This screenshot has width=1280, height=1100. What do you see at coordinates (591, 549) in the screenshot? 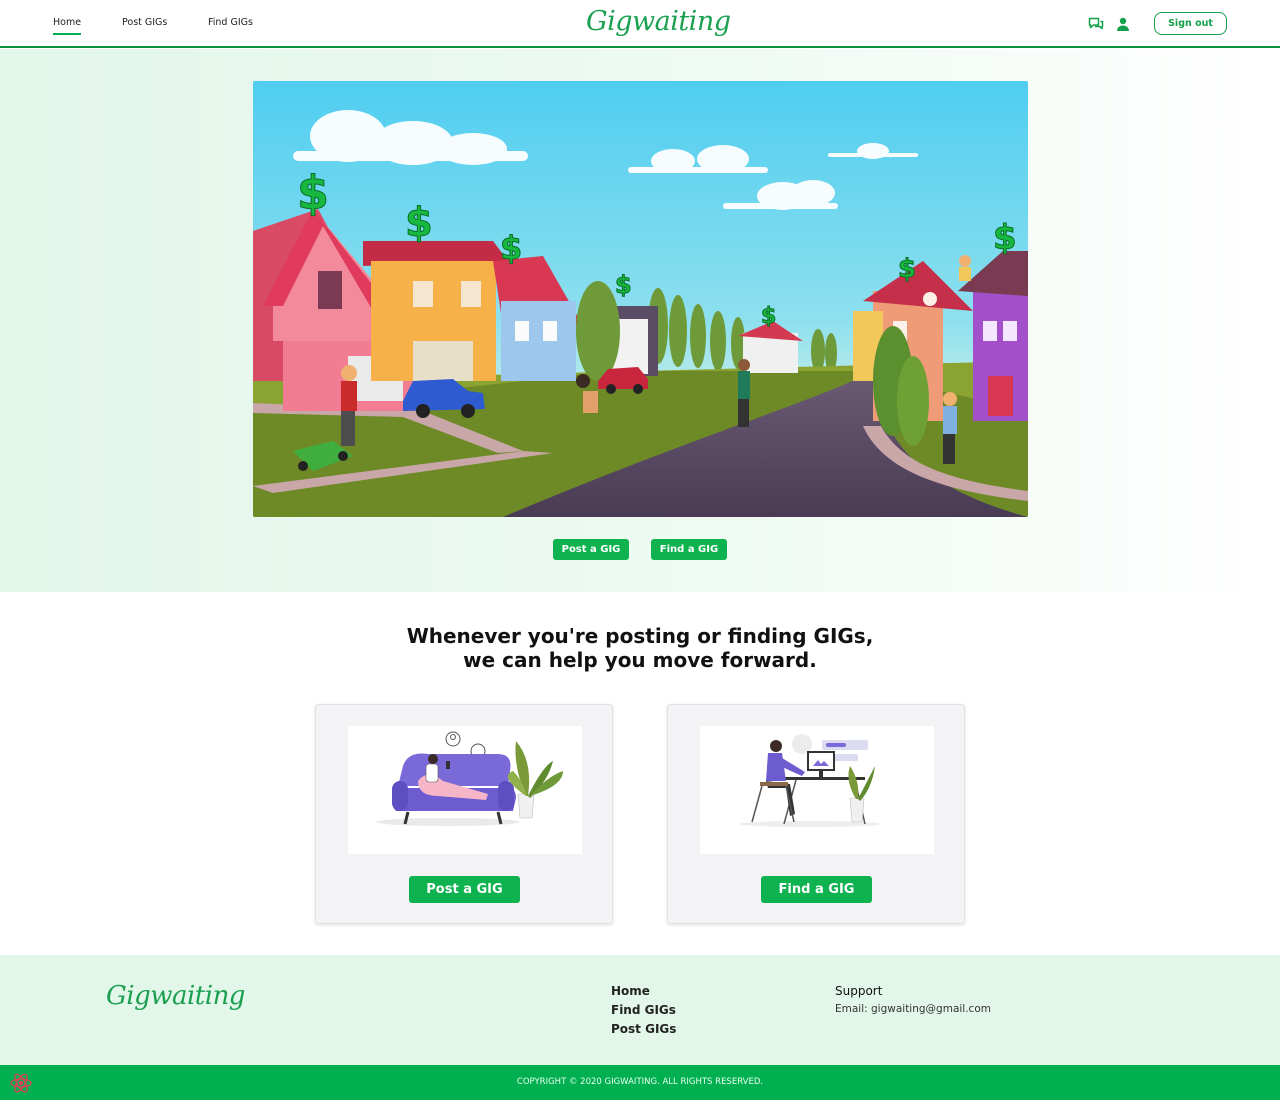
I see `hero-post-gig-button: Post a GIG` at bounding box center [591, 549].